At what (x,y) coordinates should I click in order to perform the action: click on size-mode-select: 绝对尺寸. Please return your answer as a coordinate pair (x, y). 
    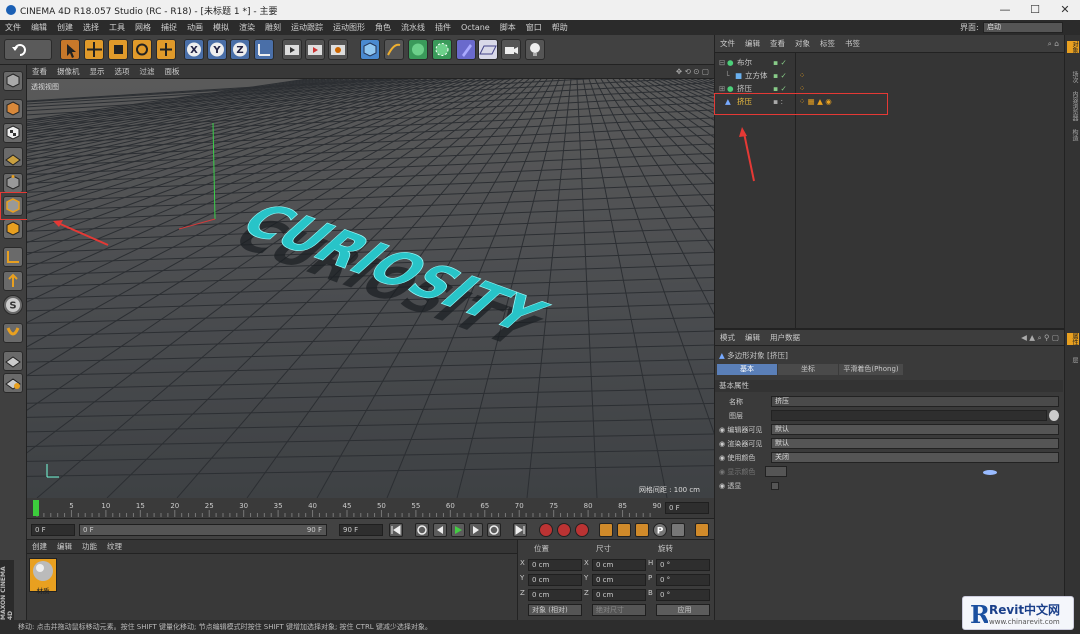
    Looking at the image, I should click on (619, 610).